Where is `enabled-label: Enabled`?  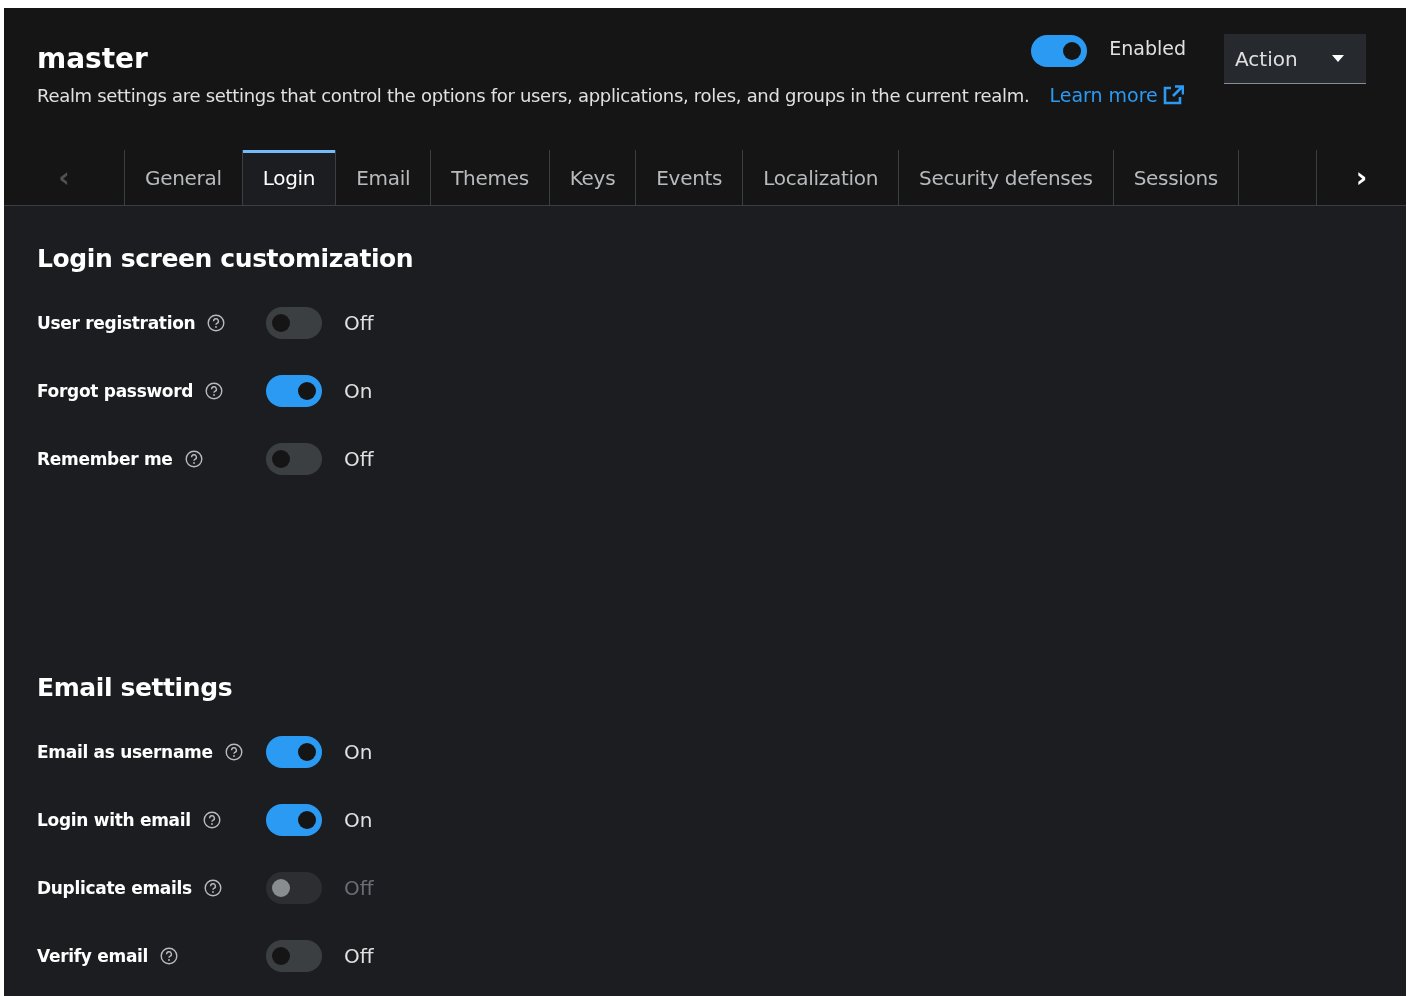
enabled-label: Enabled is located at coordinates (1147, 48).